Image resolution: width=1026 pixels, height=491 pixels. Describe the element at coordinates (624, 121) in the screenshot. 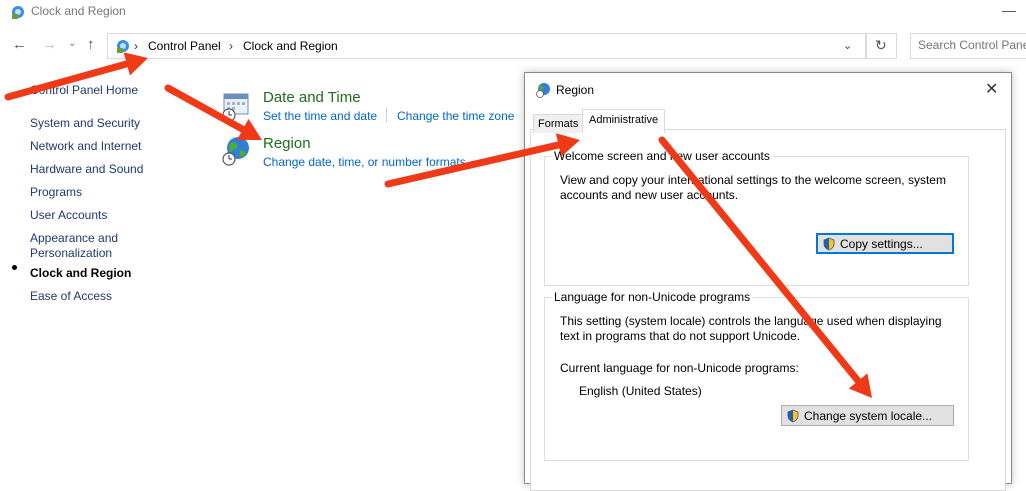

I see `tab-administrative: Administrative` at that location.